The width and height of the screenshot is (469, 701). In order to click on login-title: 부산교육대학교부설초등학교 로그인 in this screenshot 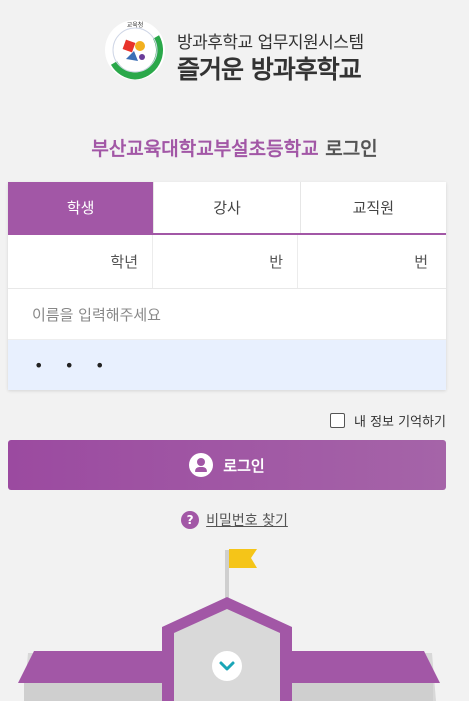, I will do `click(234, 147)`.